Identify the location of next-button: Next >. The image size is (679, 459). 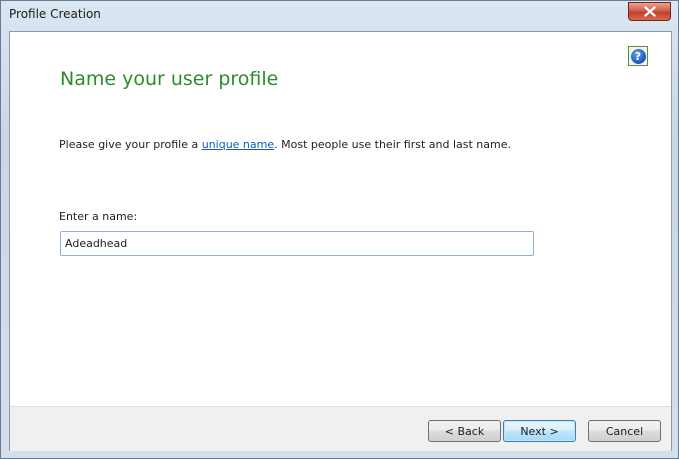
(539, 431).